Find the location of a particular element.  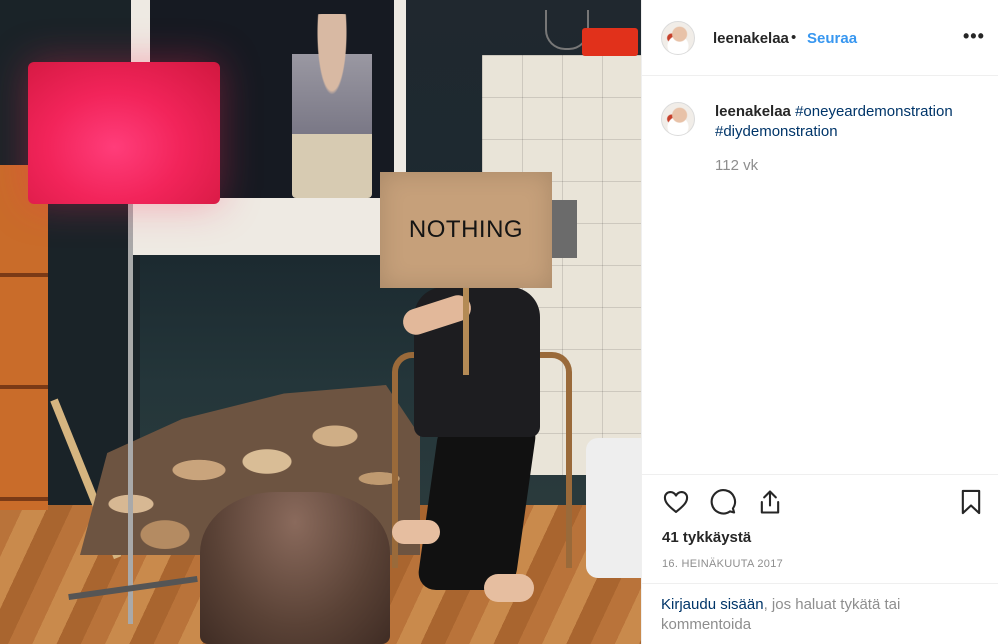

lamp-shade is located at coordinates (124, 133).